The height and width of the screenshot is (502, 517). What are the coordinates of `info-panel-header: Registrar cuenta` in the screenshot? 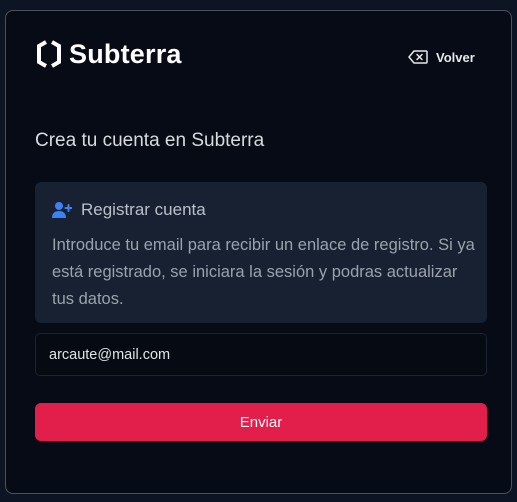 It's located at (129, 210).